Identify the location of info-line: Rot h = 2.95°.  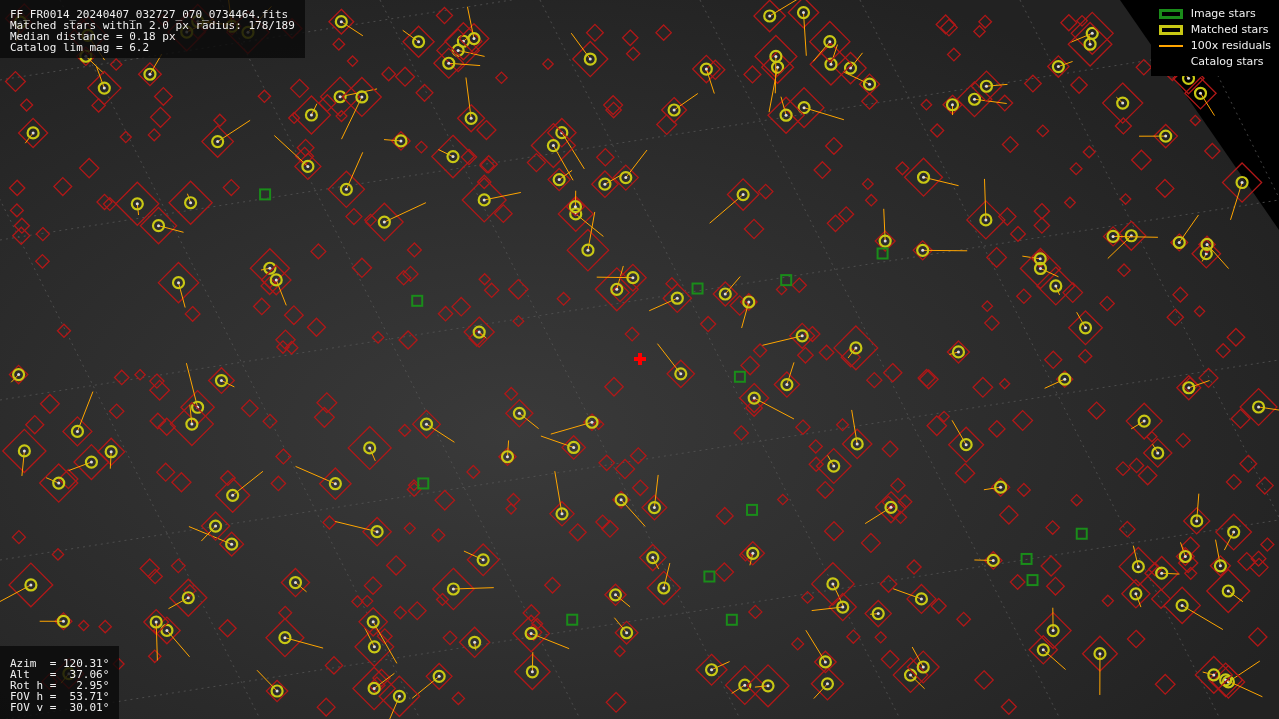
(60, 685).